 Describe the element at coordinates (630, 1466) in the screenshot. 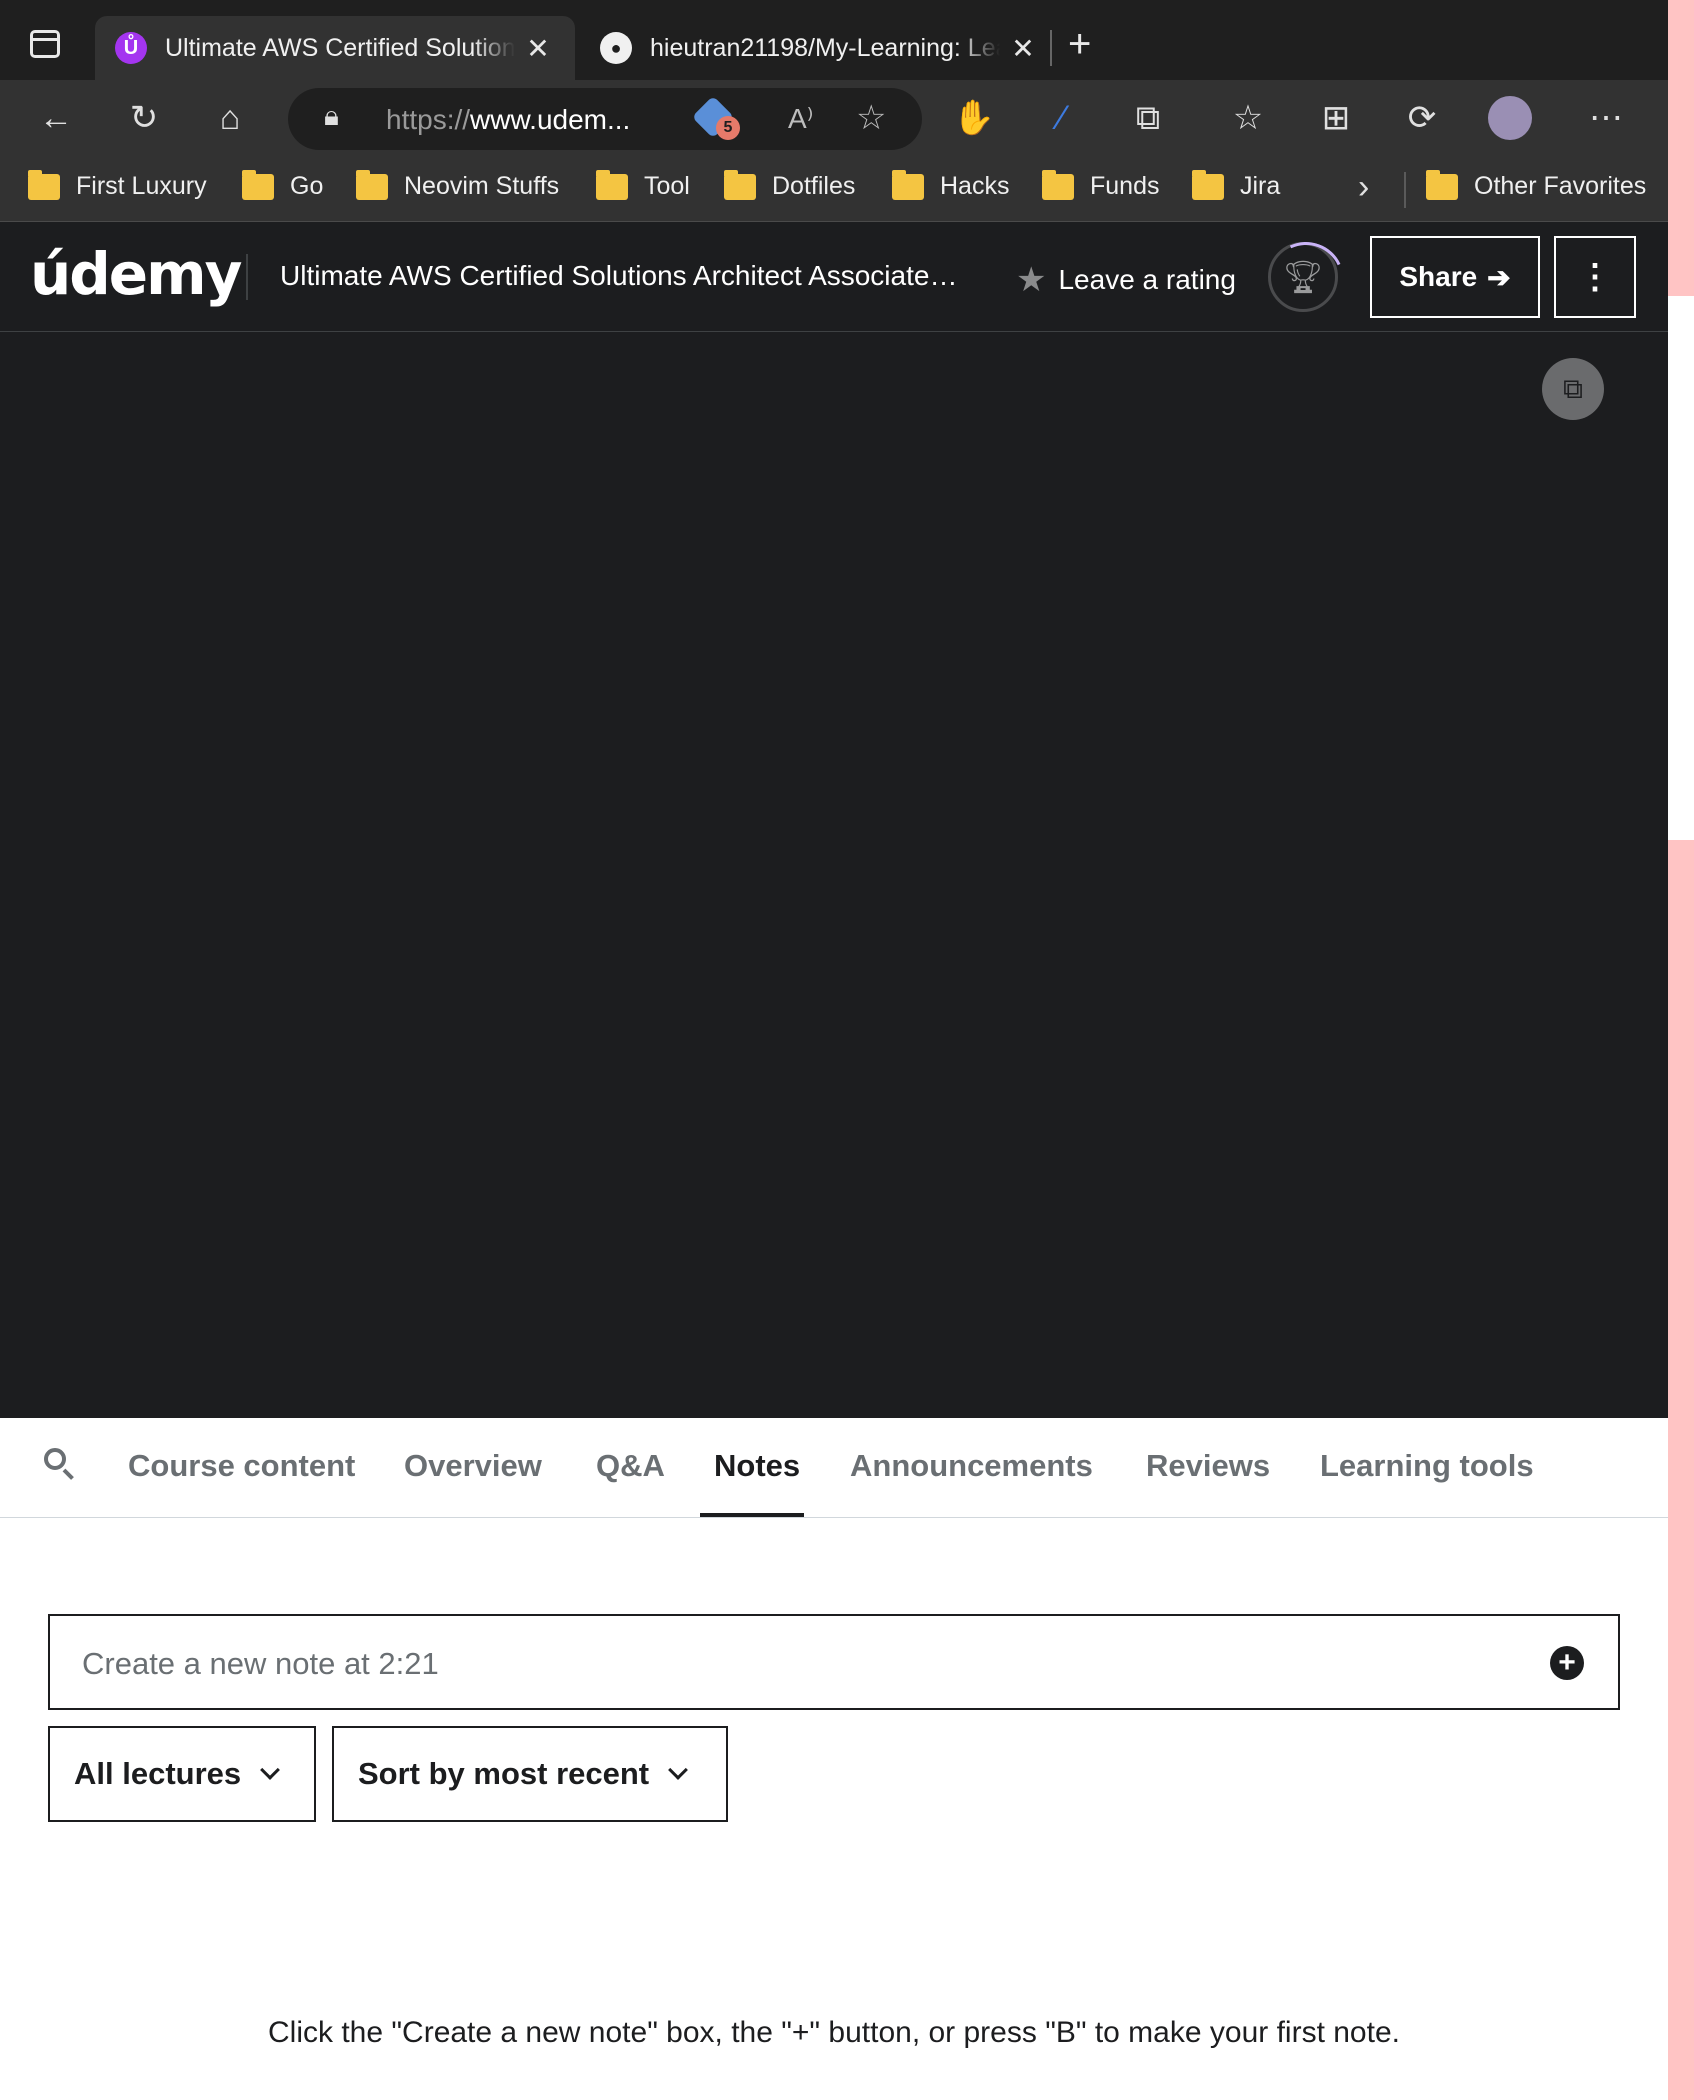

I see `tab-qa: Q&A` at that location.